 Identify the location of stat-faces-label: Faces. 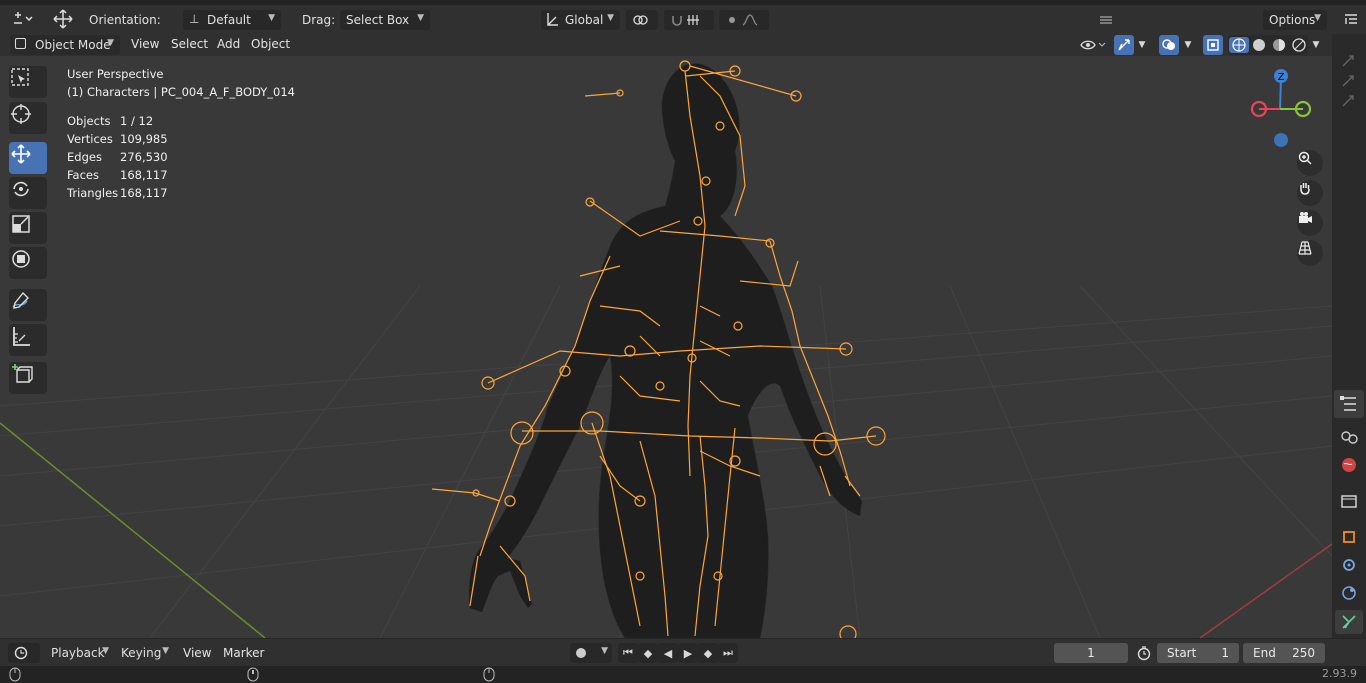
(83, 175).